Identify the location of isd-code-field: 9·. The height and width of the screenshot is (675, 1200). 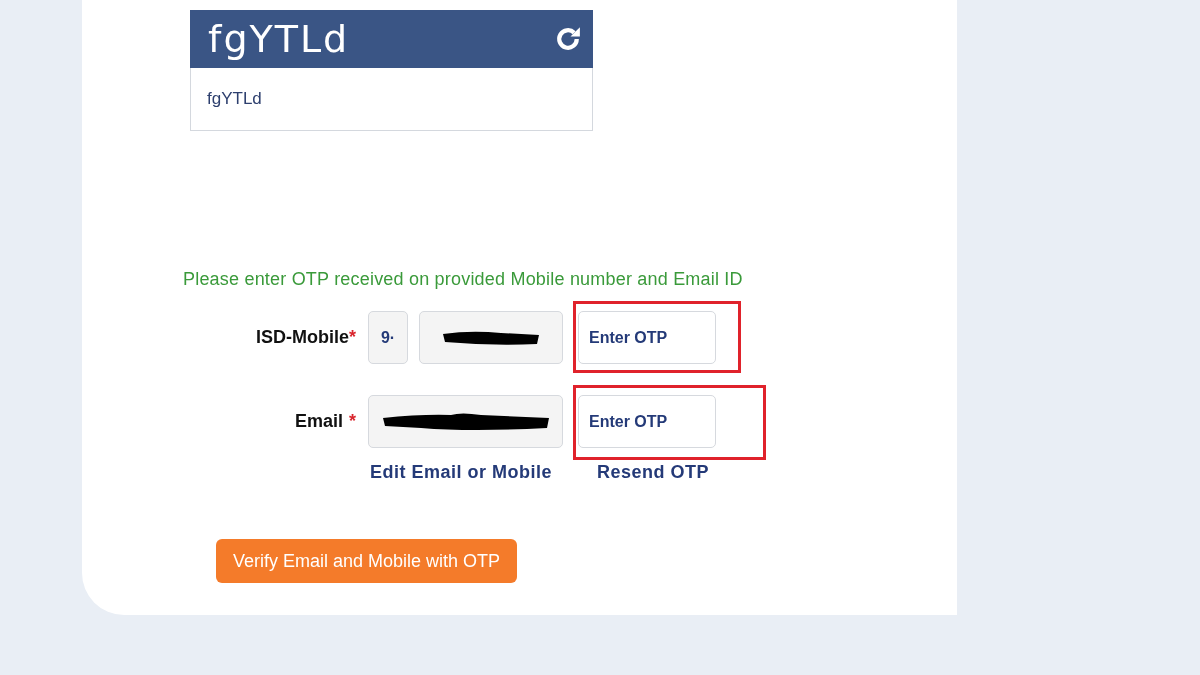
(388, 337).